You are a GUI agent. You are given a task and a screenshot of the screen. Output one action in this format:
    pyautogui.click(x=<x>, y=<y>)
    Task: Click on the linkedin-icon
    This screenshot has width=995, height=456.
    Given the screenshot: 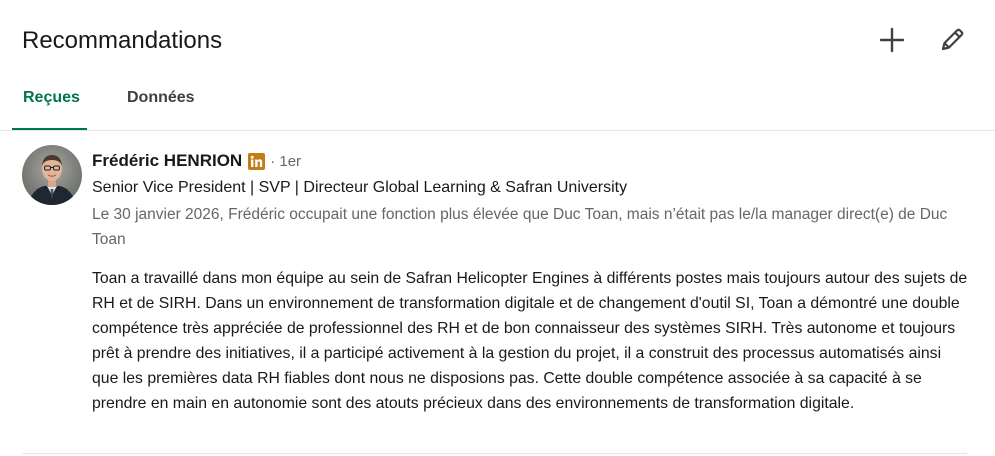 What is the action you would take?
    pyautogui.click(x=257, y=161)
    